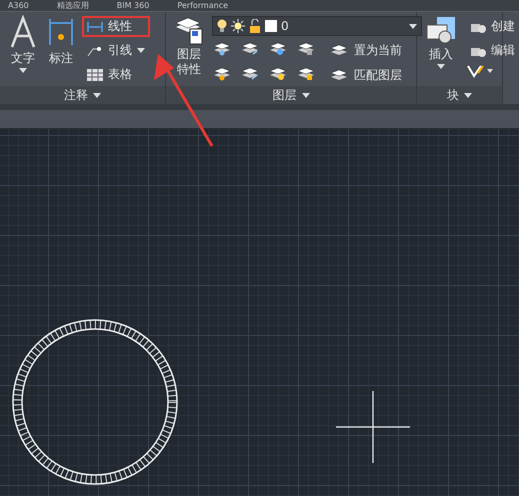  Describe the element at coordinates (271, 26) in the screenshot. I see `color-swatch-icon` at that location.